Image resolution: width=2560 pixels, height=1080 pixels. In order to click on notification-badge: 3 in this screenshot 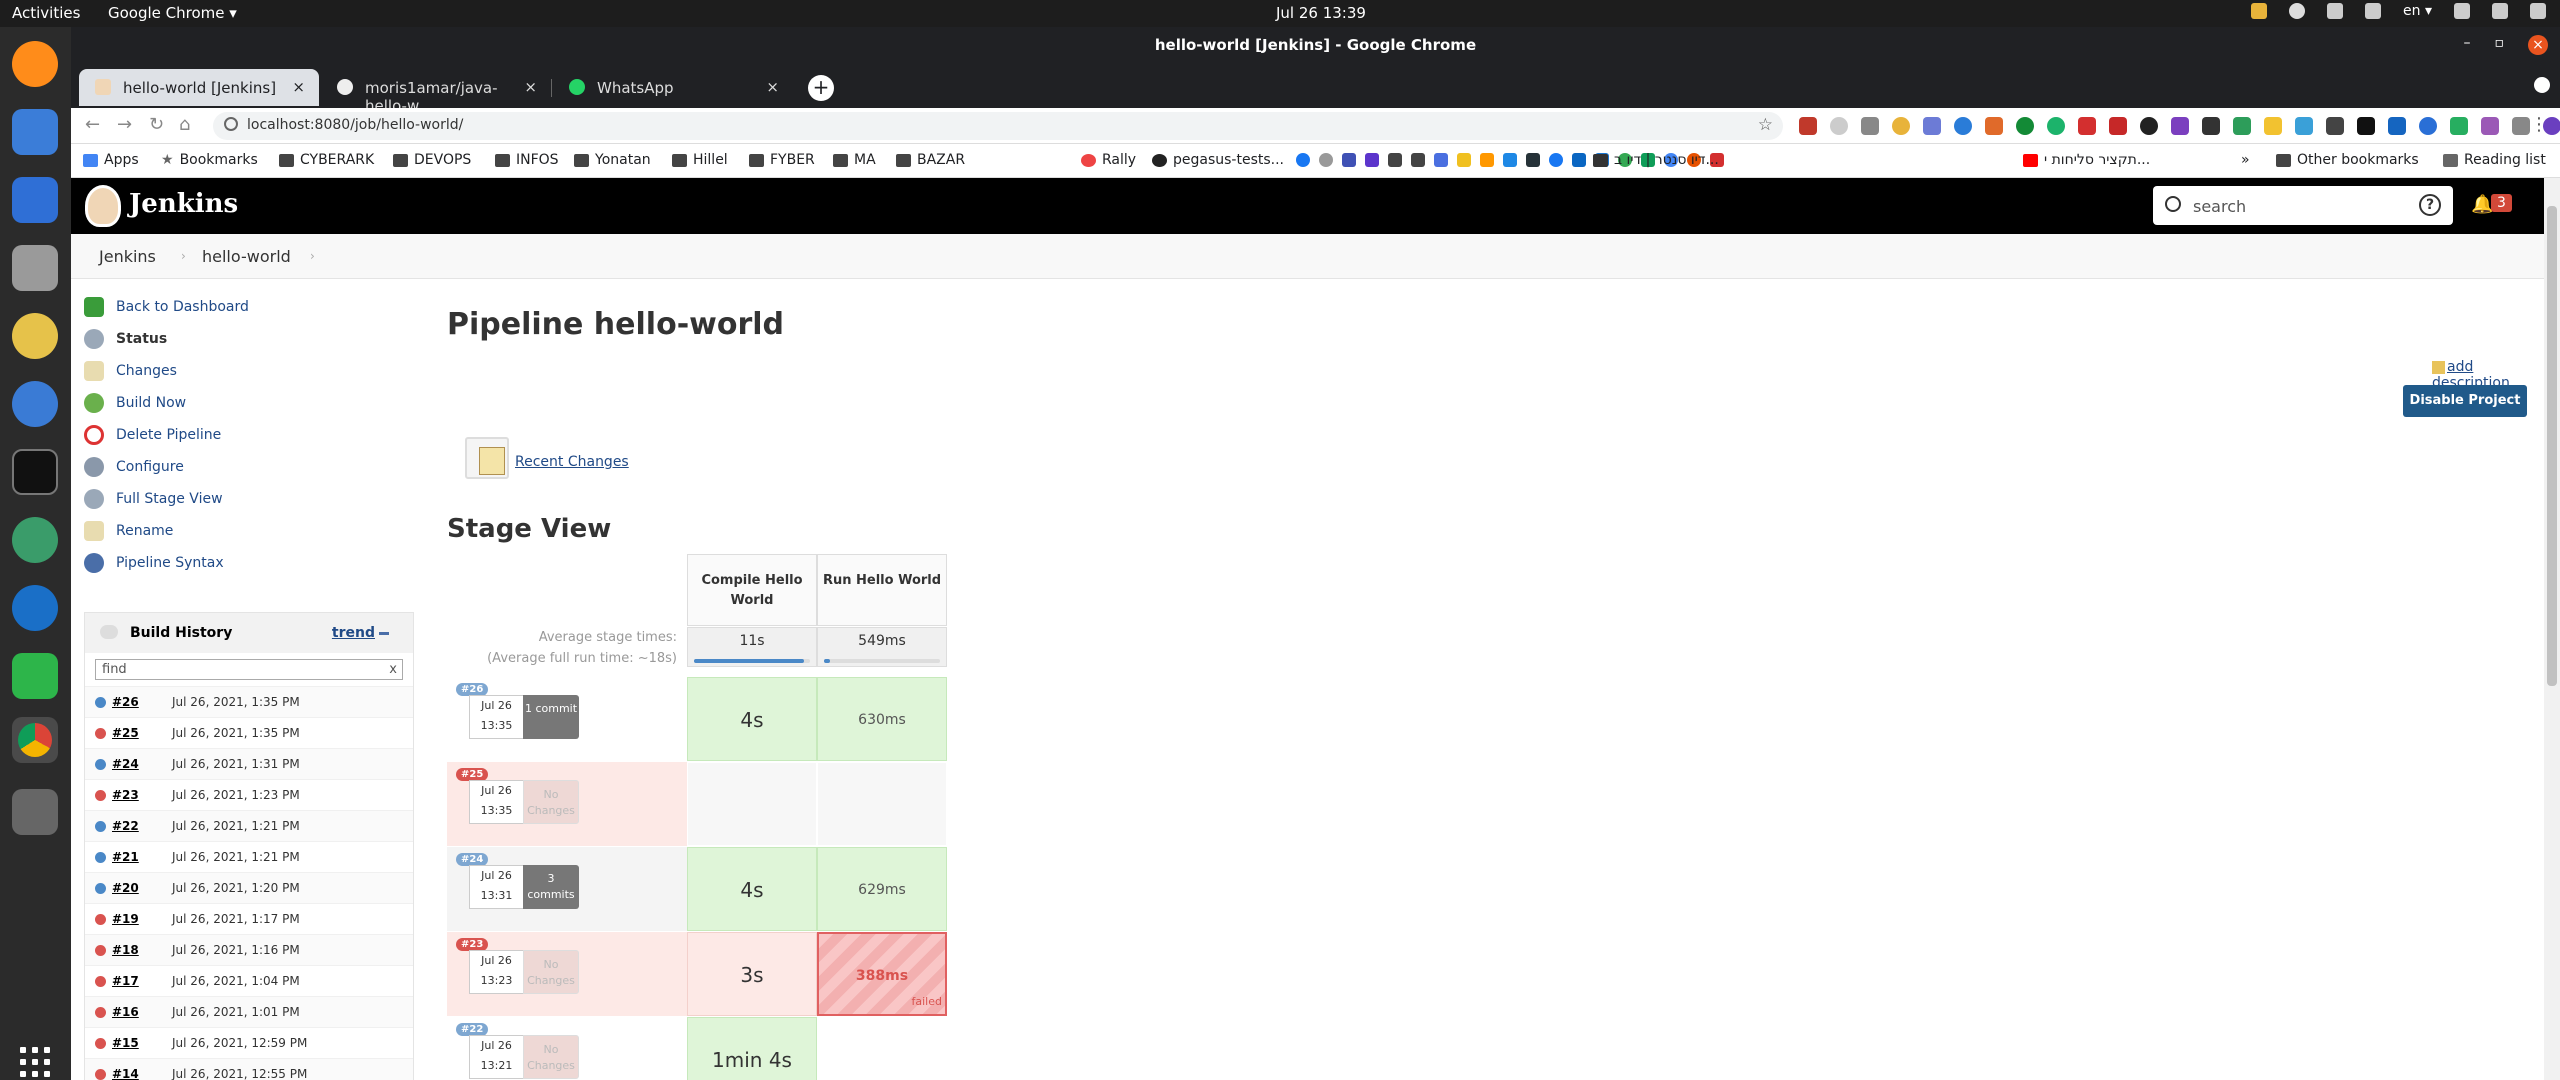, I will do `click(2501, 203)`.